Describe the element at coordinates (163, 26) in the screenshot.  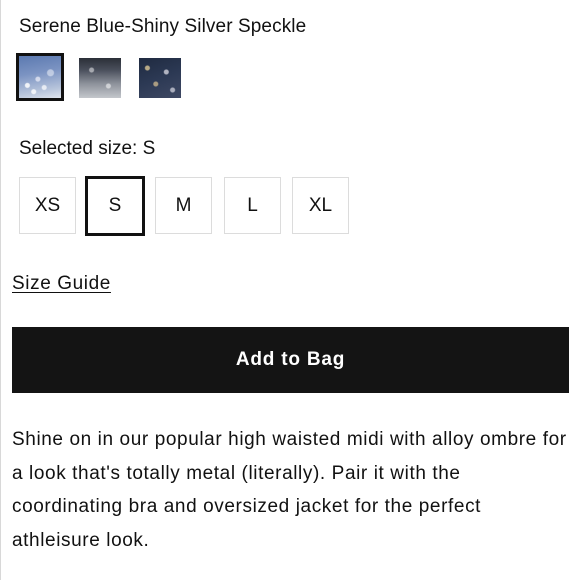
I see `color-name-label: Serene Blue-Shiny Silver Speckle` at that location.